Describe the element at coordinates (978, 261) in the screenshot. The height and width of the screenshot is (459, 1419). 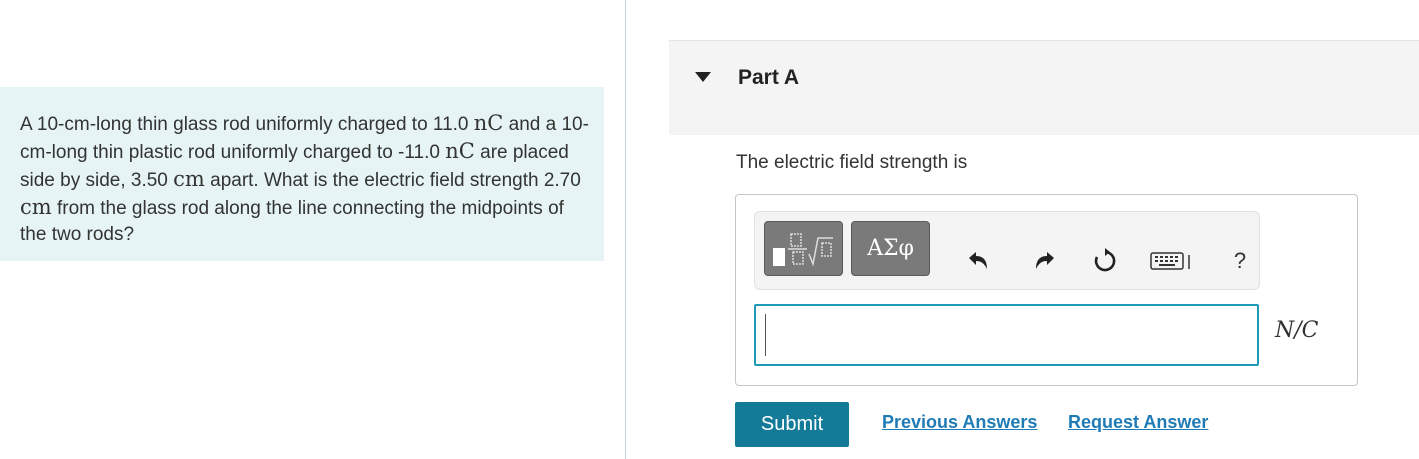
I see `undo-icon` at that location.